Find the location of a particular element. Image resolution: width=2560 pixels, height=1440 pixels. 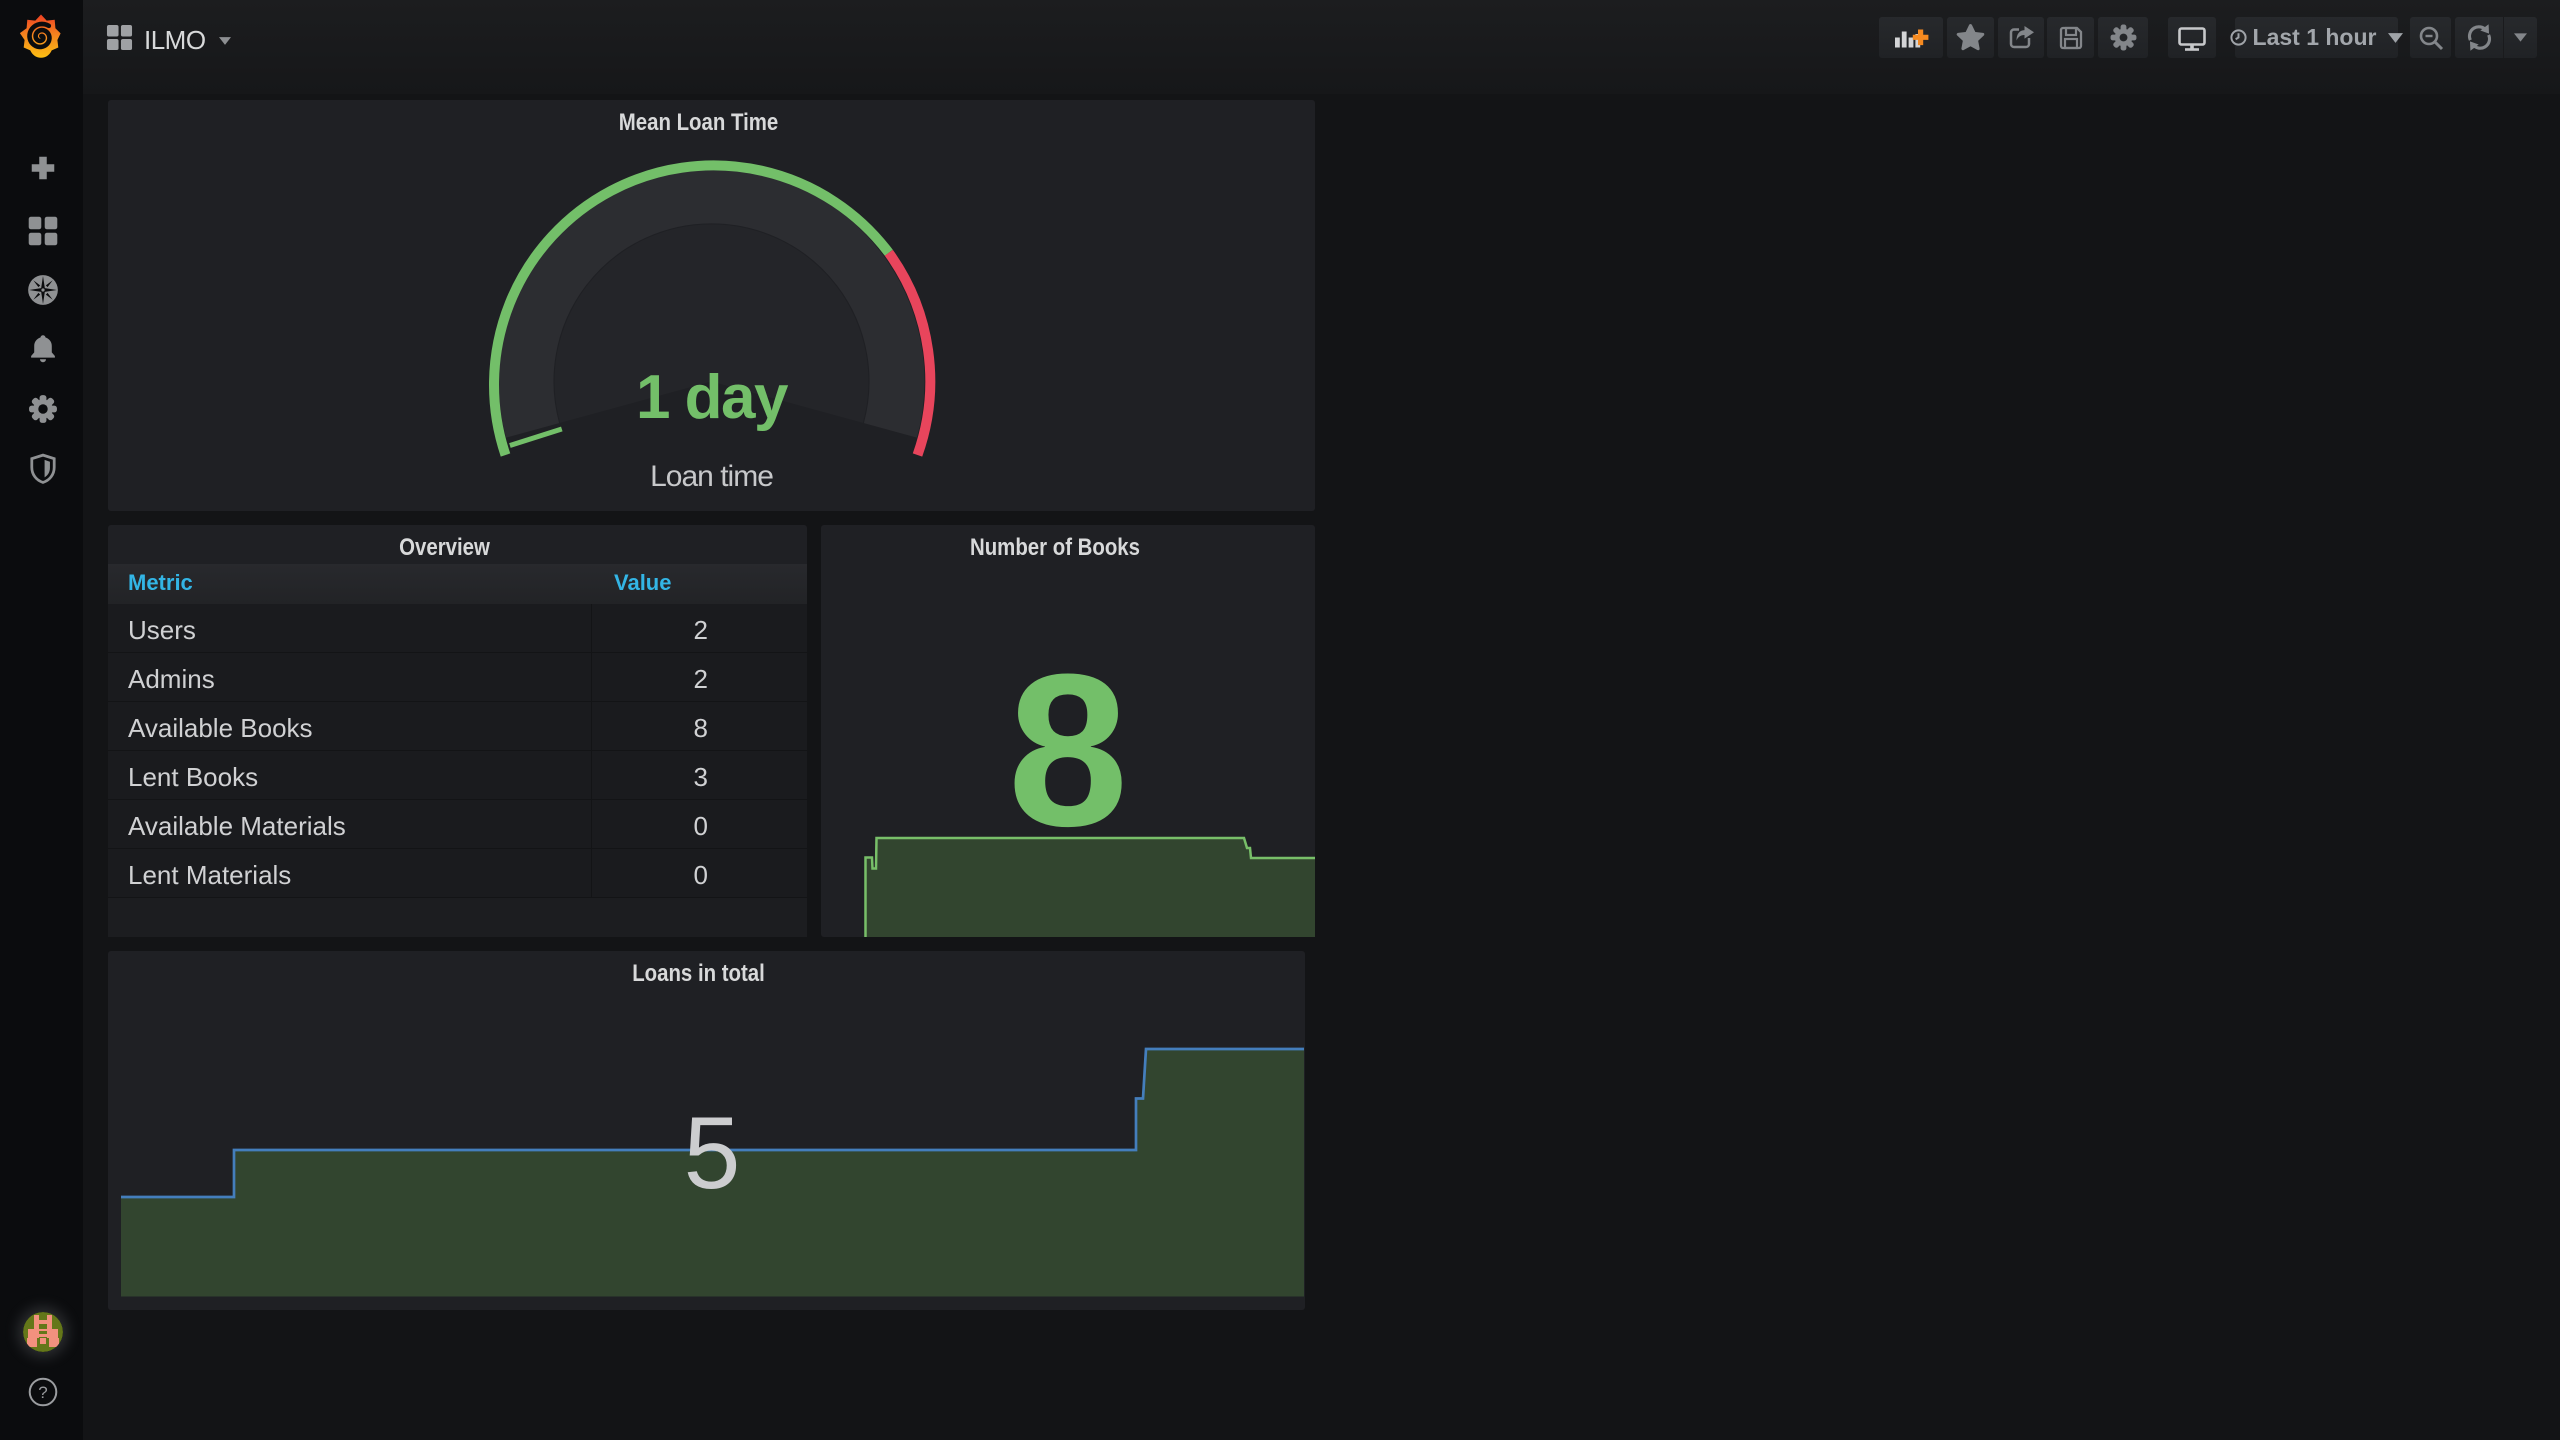

svg-text: Loan time is located at coordinates (711, 476).